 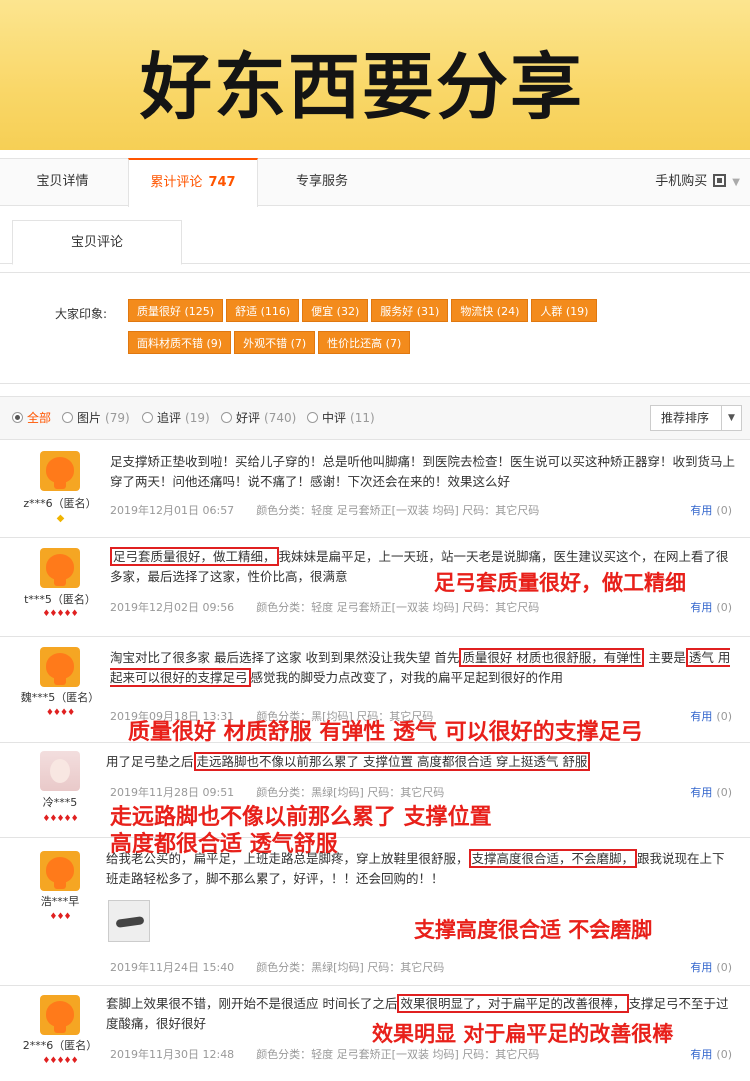 I want to click on impression-tag: 性价比还高 (7), so click(x=364, y=342).